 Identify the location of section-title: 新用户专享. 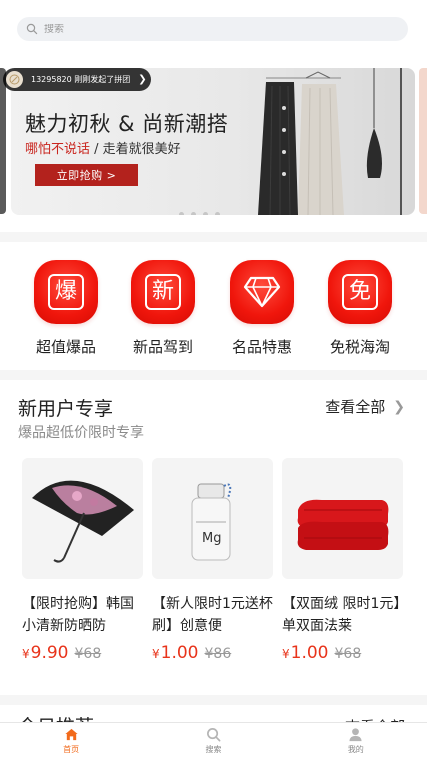
(66, 409).